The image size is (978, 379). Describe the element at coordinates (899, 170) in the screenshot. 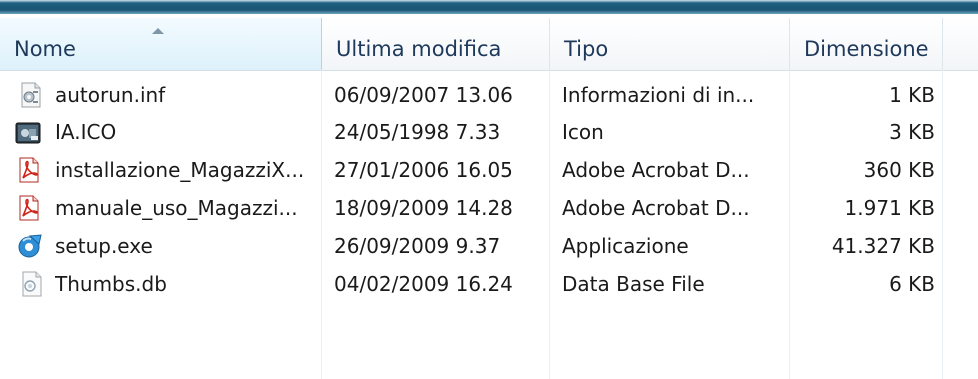

I see `file-size: 360 KB` at that location.